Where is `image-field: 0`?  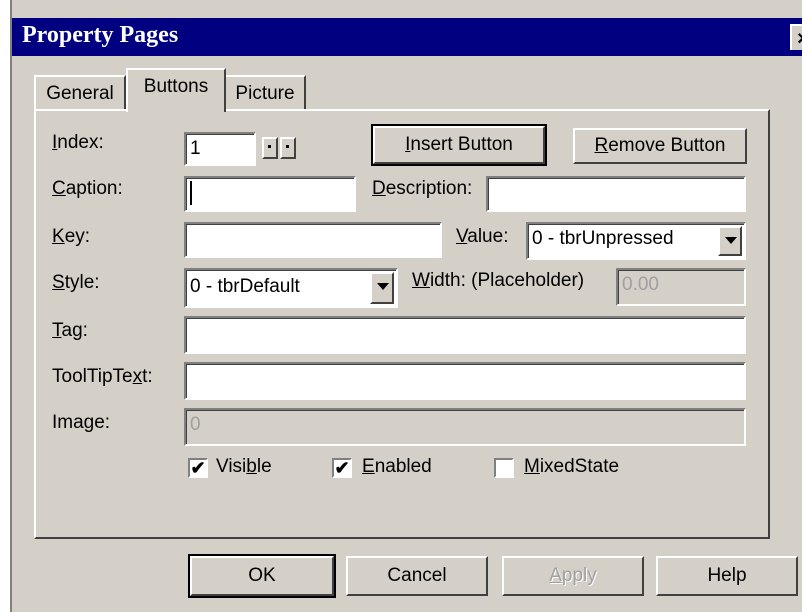 image-field: 0 is located at coordinates (465, 427).